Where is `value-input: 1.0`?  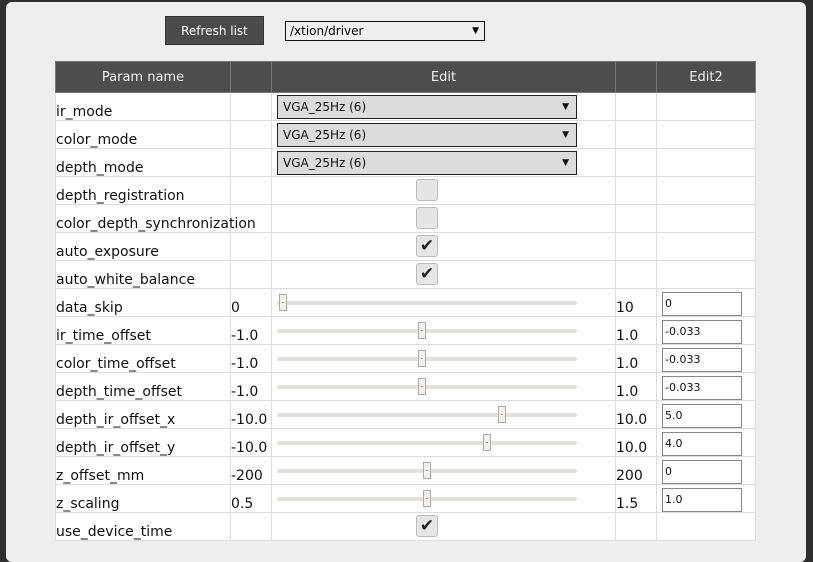 value-input: 1.0 is located at coordinates (702, 500).